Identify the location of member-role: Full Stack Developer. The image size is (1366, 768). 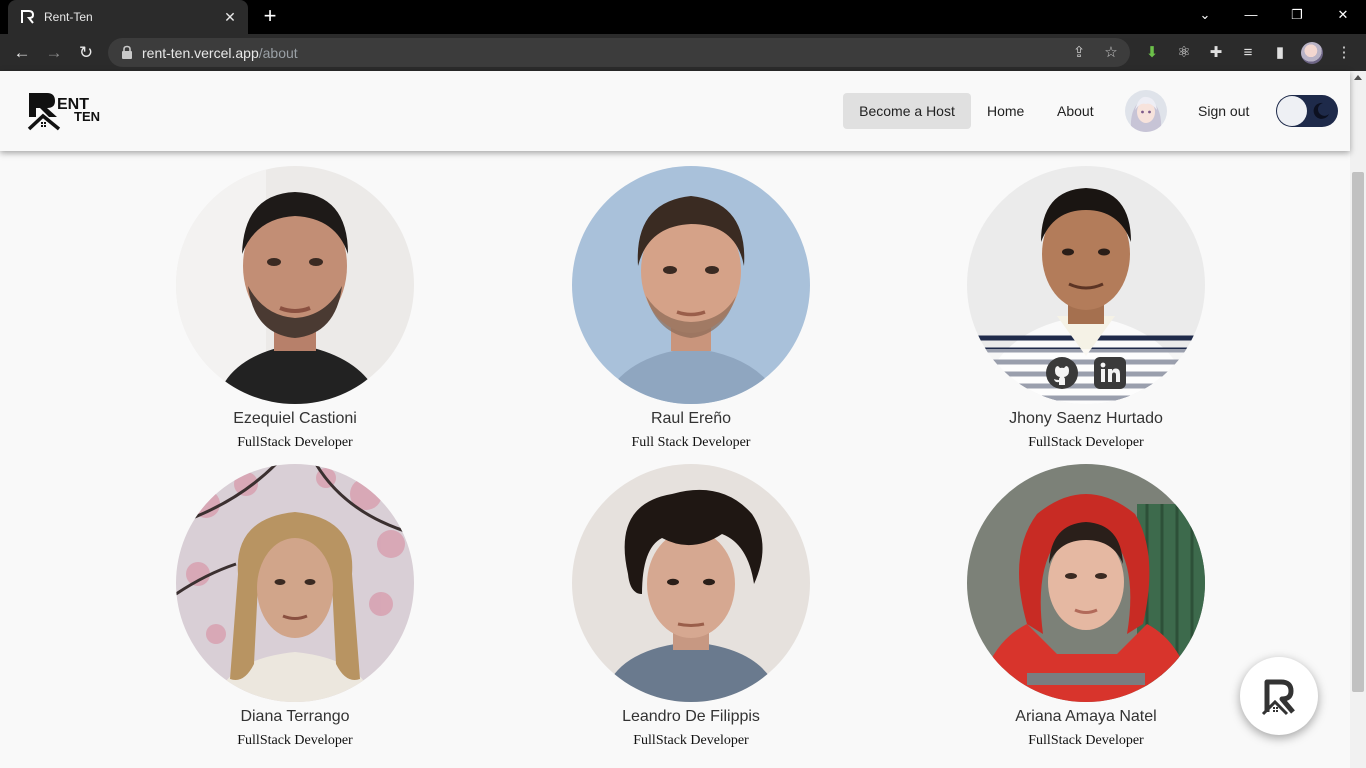
(691, 442).